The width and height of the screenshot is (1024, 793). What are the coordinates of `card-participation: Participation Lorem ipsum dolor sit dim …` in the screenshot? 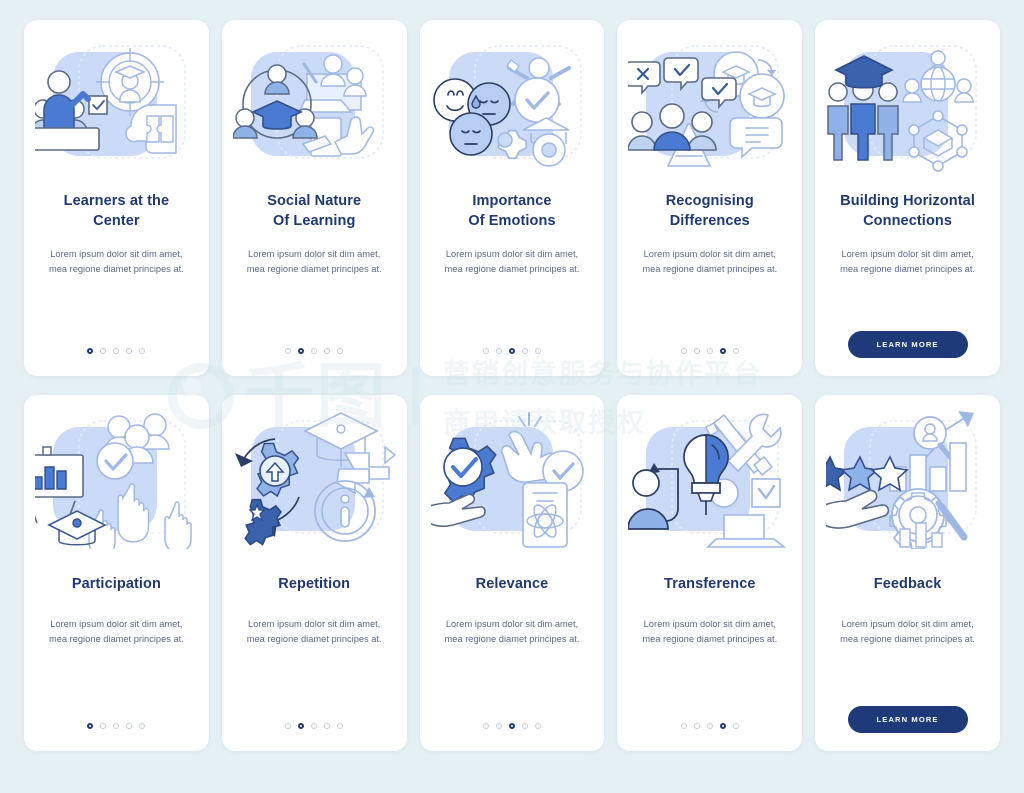 It's located at (116, 573).